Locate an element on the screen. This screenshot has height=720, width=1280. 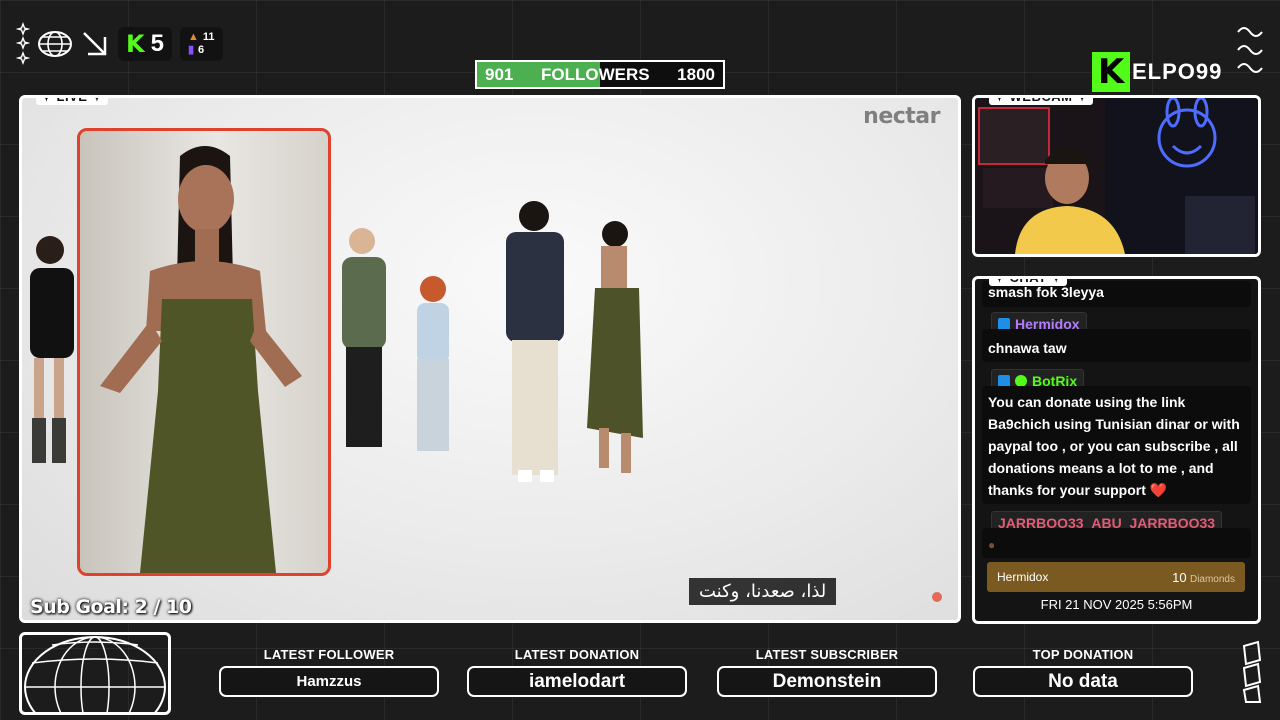
stat-a: 11 is located at coordinates (208, 37).